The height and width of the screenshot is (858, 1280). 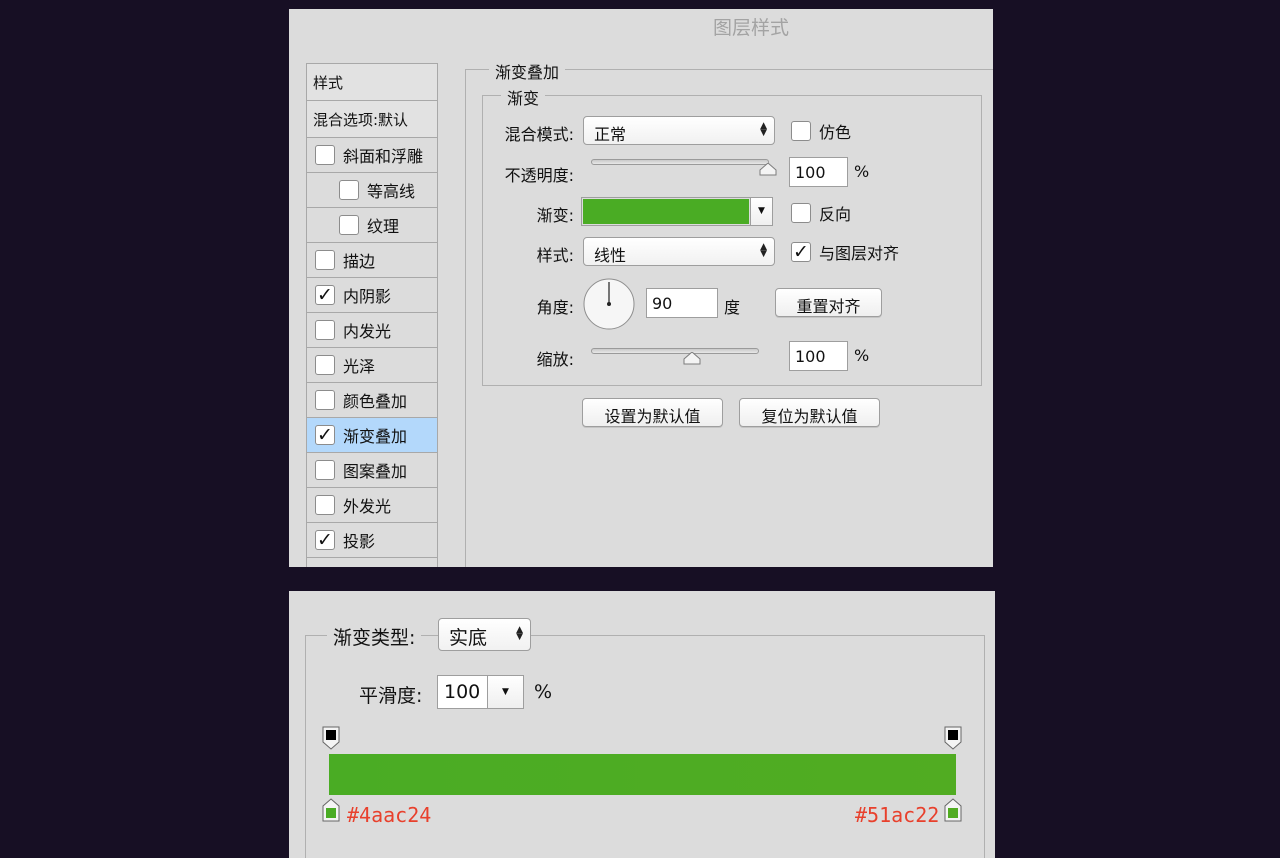 I want to click on style-list-item: 内发光, so click(x=372, y=330).